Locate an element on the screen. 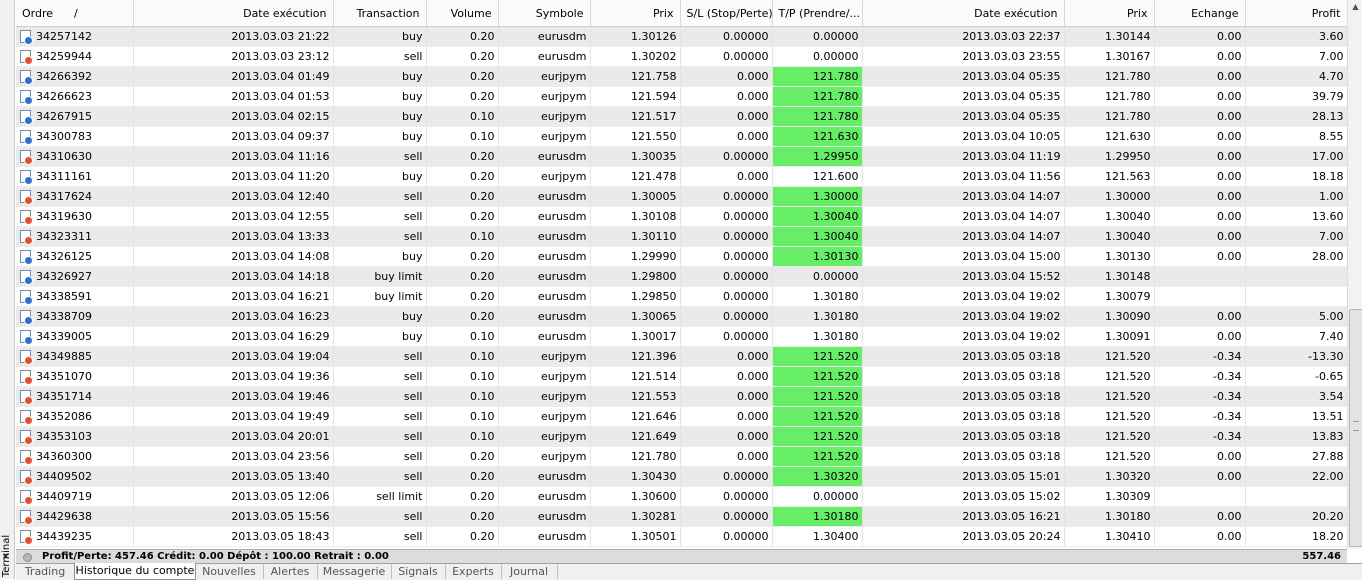 The width and height of the screenshot is (1362, 586). close-price-cell: 121.563 is located at coordinates (1109, 176).